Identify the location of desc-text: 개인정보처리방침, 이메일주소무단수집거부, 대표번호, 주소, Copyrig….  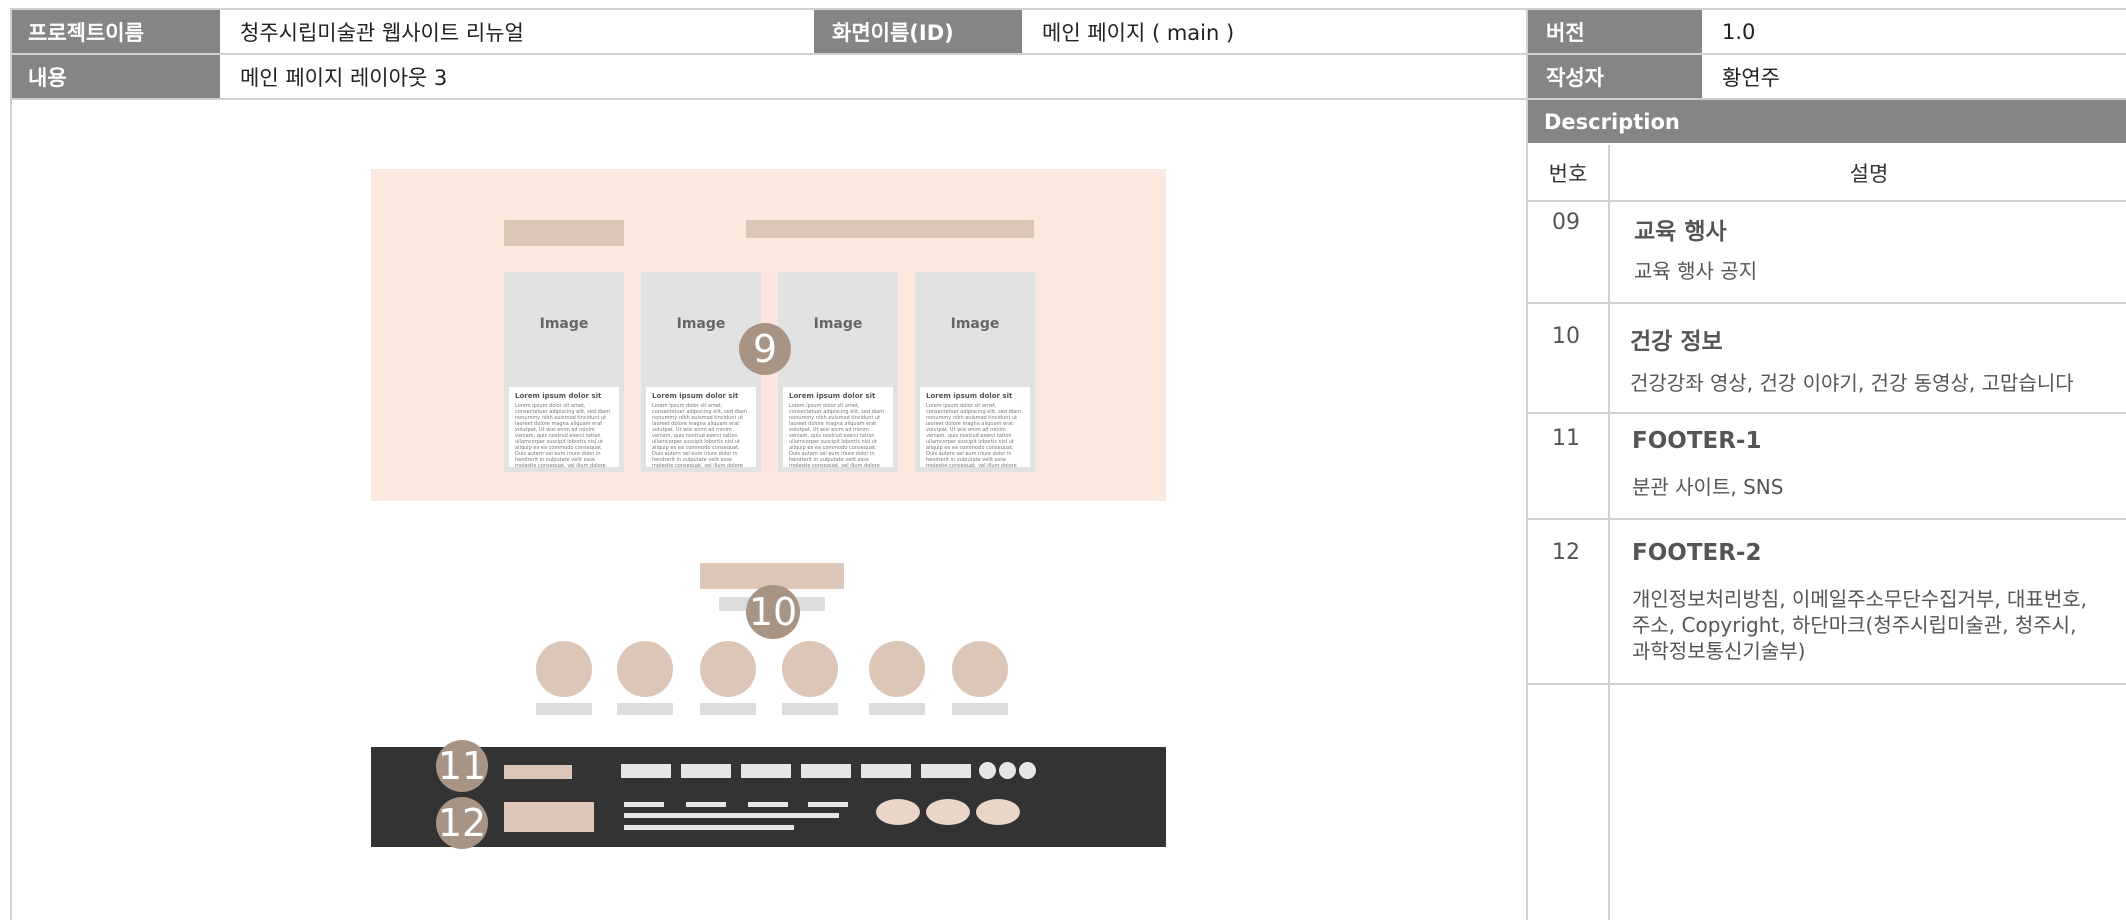
(1859, 625).